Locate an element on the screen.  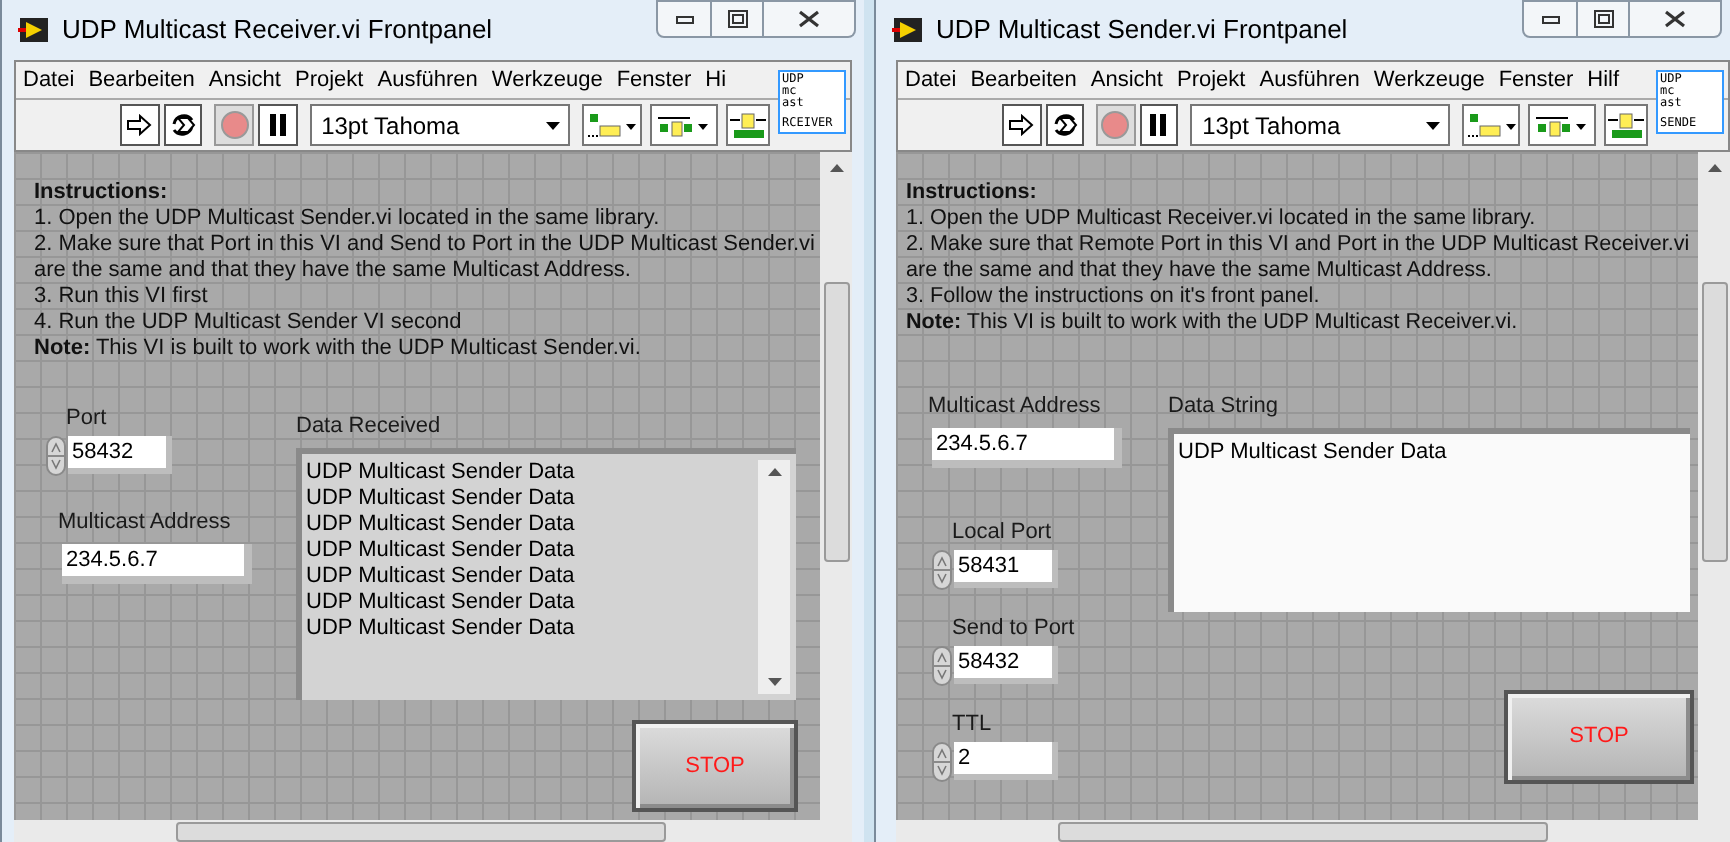
scrollbar is located at coordinates (774, 577).